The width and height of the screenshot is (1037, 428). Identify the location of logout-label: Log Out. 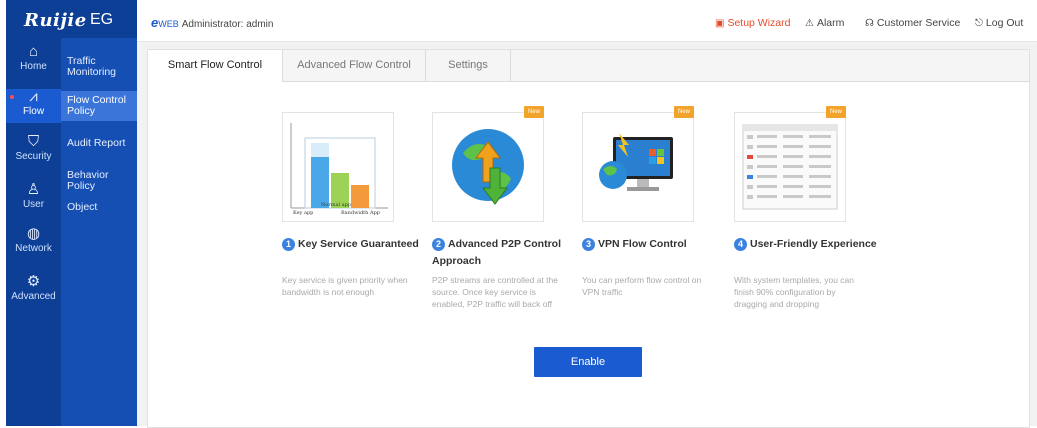
(1004, 23).